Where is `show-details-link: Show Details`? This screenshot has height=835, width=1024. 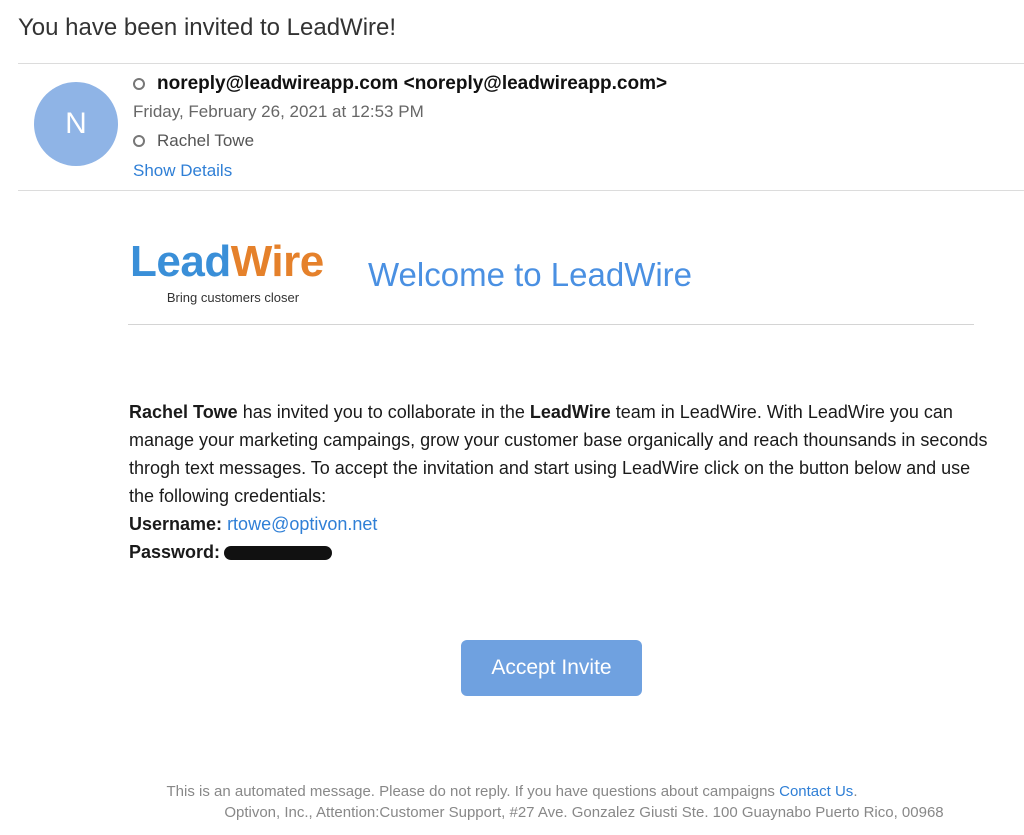
show-details-link: Show Details is located at coordinates (182, 171).